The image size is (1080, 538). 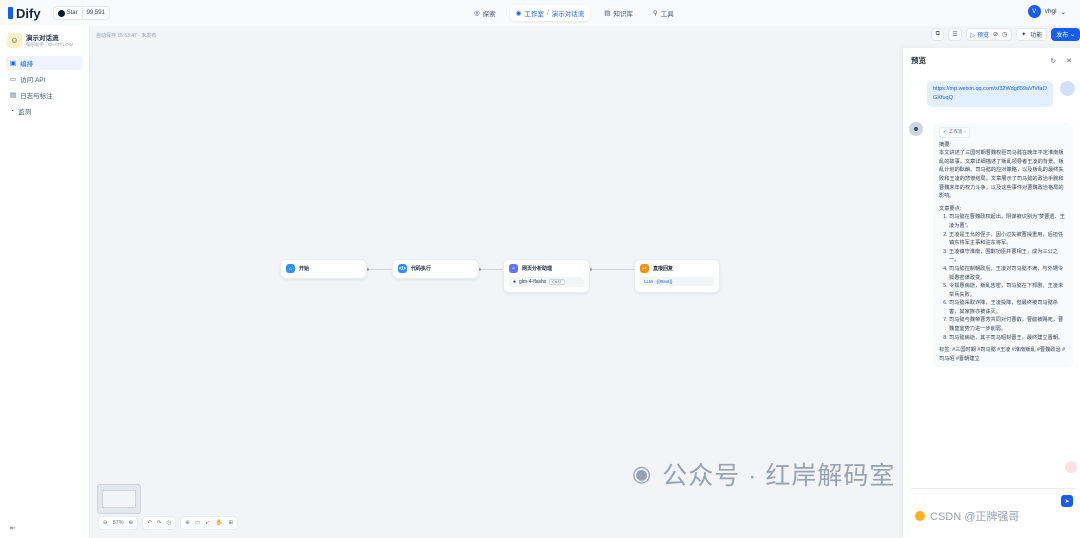 I want to click on node-answer: ↩ 直接回复 LLM · {{#text}}, so click(x=677, y=276).